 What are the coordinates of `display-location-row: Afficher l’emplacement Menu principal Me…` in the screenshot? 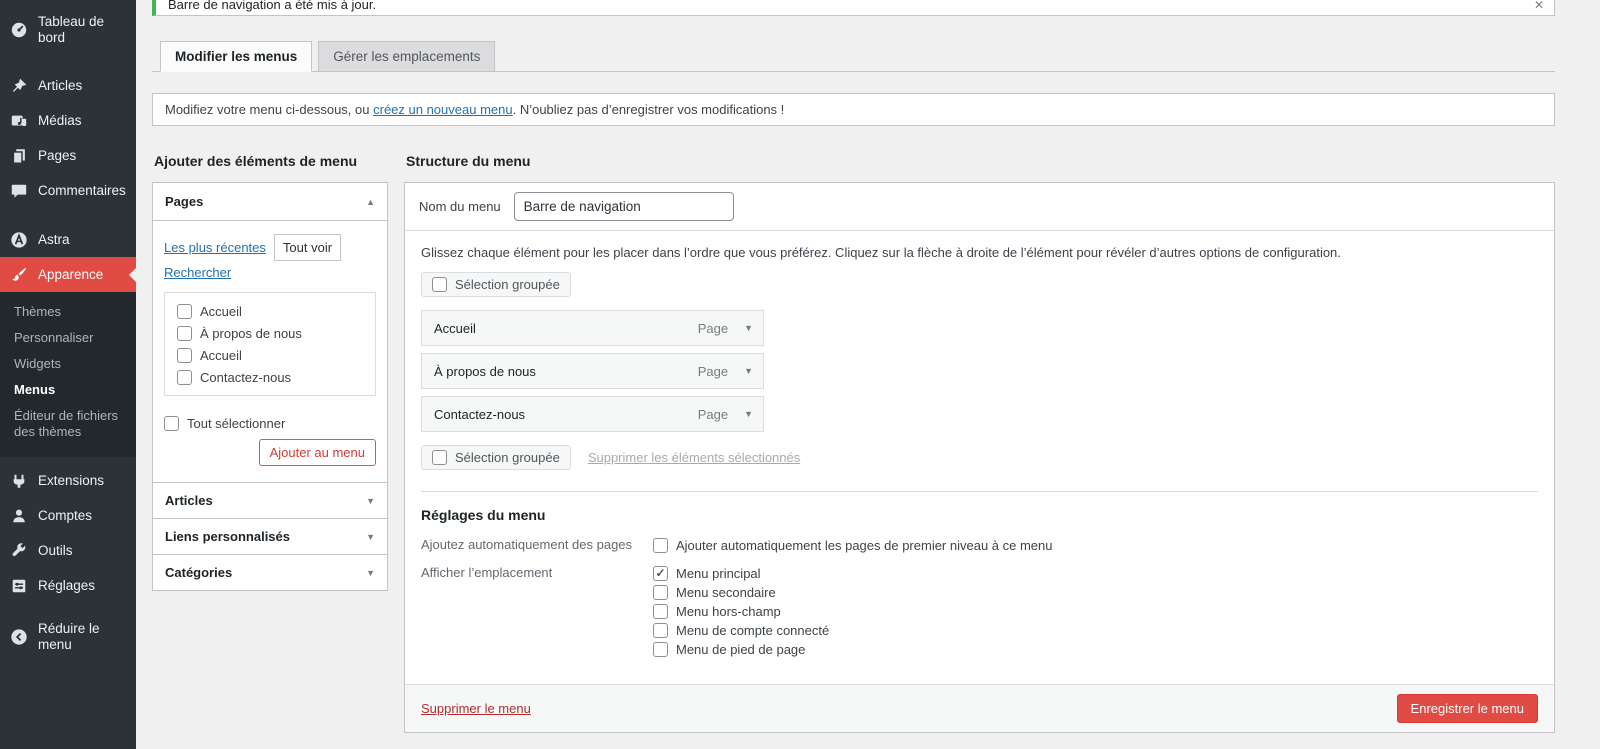 It's located at (979, 611).